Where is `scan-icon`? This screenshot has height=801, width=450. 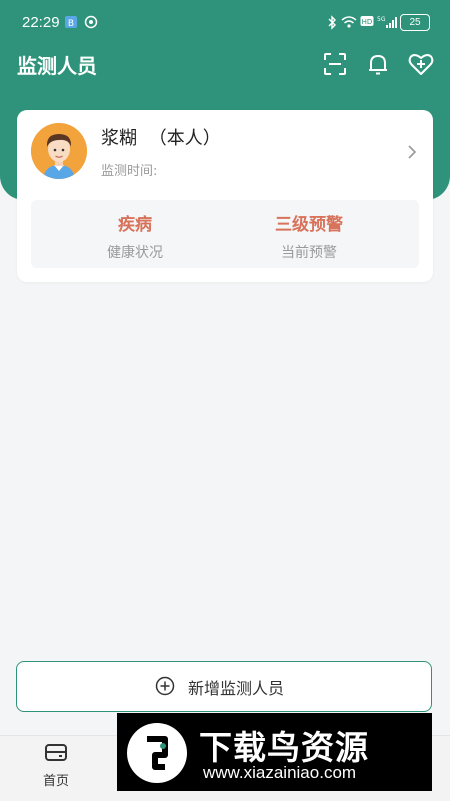 scan-icon is located at coordinates (335, 64).